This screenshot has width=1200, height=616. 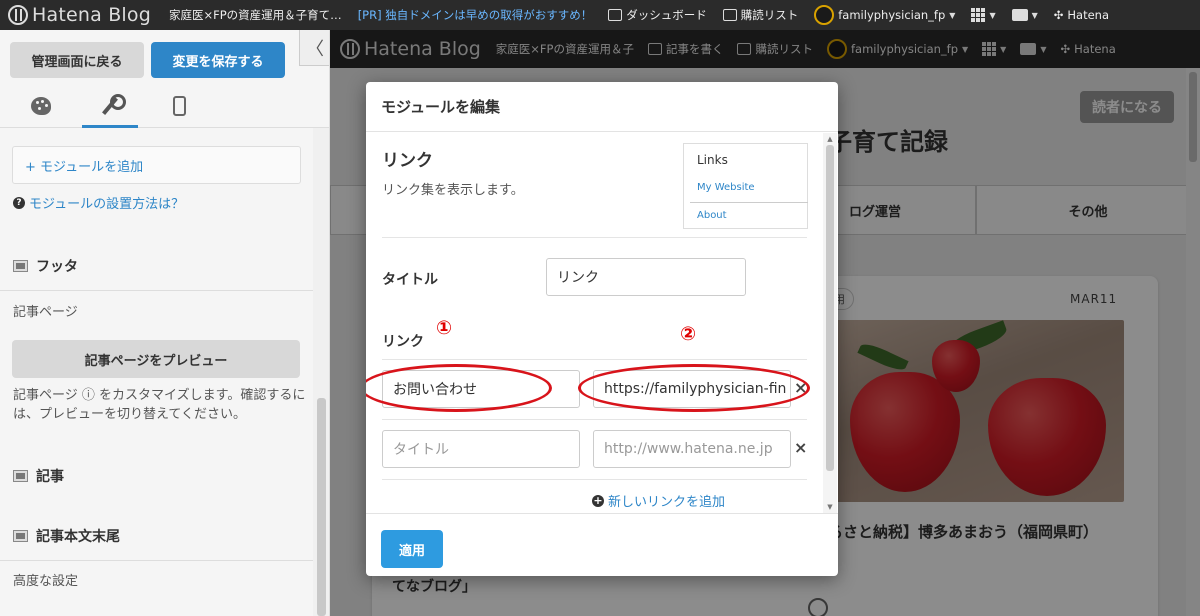 I want to click on preview-wrap: 記事ページをプレビュー, so click(x=164, y=359).